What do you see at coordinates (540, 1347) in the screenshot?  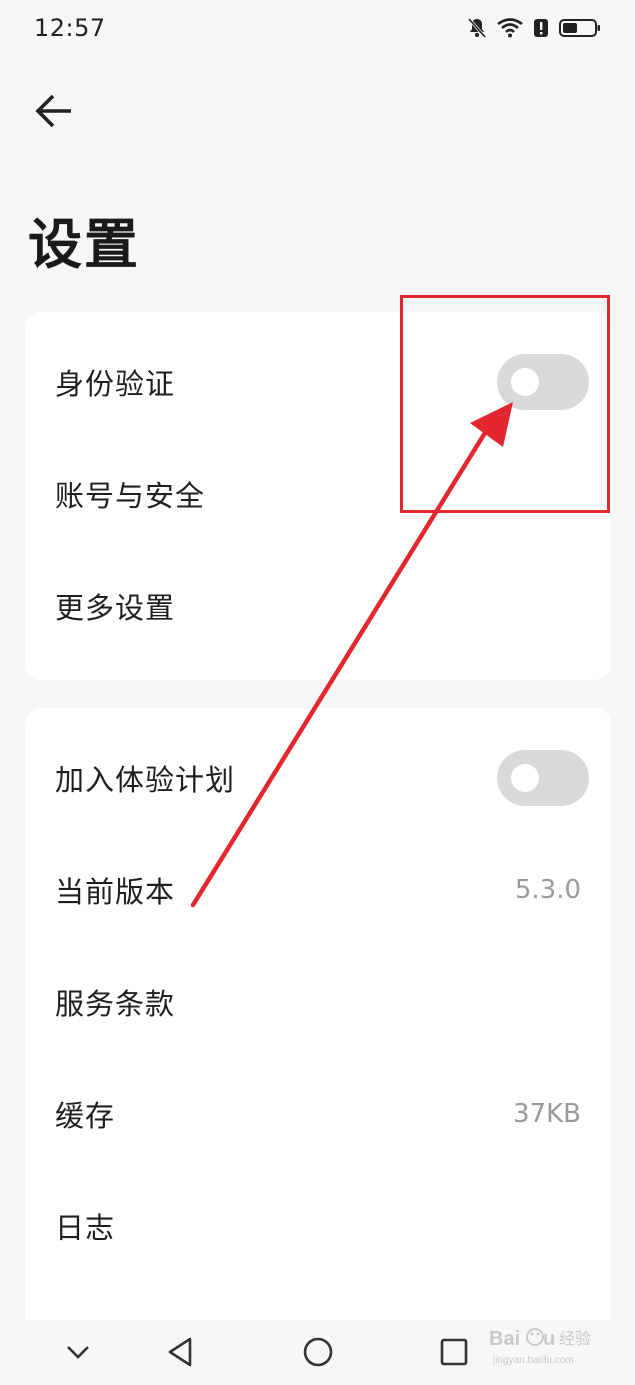 I see `baidu-watermark-logo: Bai u 经验 jingyan.baidu.com` at bounding box center [540, 1347].